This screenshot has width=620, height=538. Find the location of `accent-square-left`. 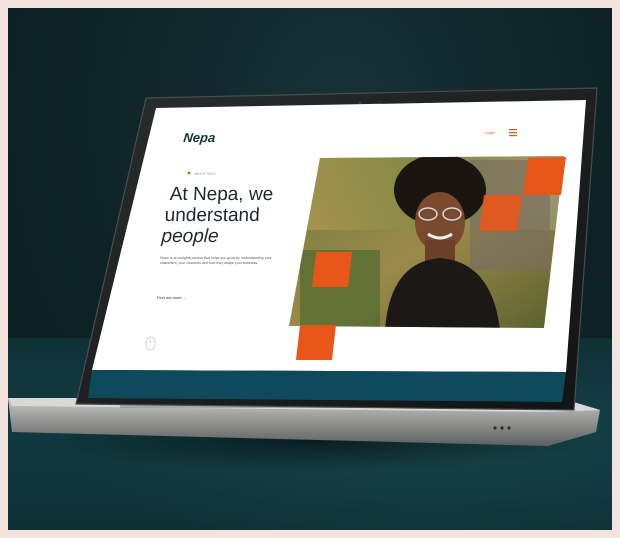

accent-square-left is located at coordinates (332, 269).